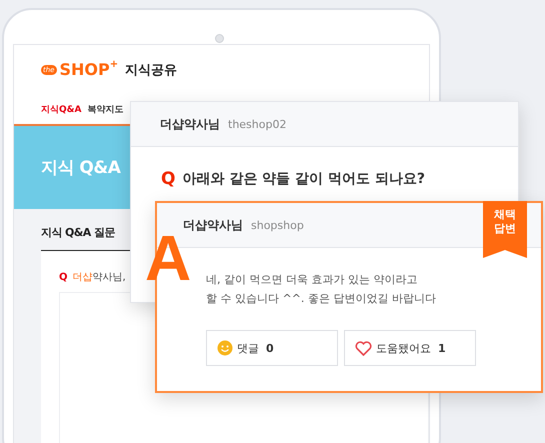  I want to click on site-title: 지식공유, so click(151, 70).